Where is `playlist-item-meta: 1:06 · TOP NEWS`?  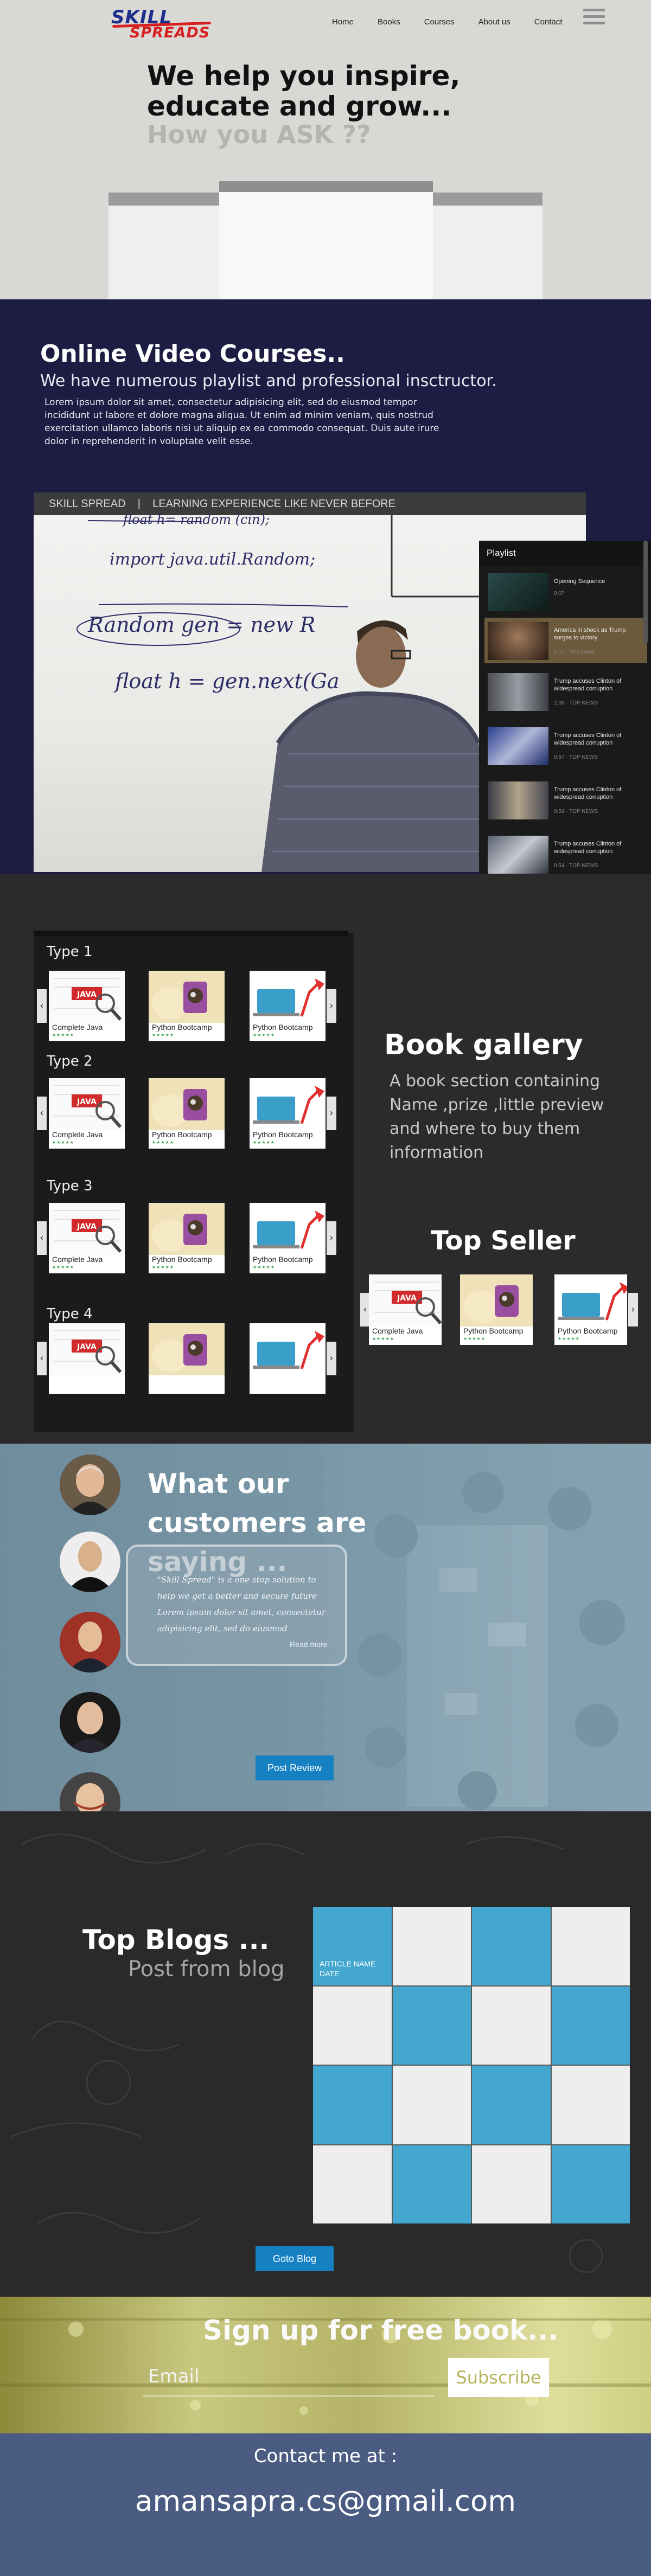
playlist-item-meta: 1:06 · TOP NEWS is located at coordinates (576, 703).